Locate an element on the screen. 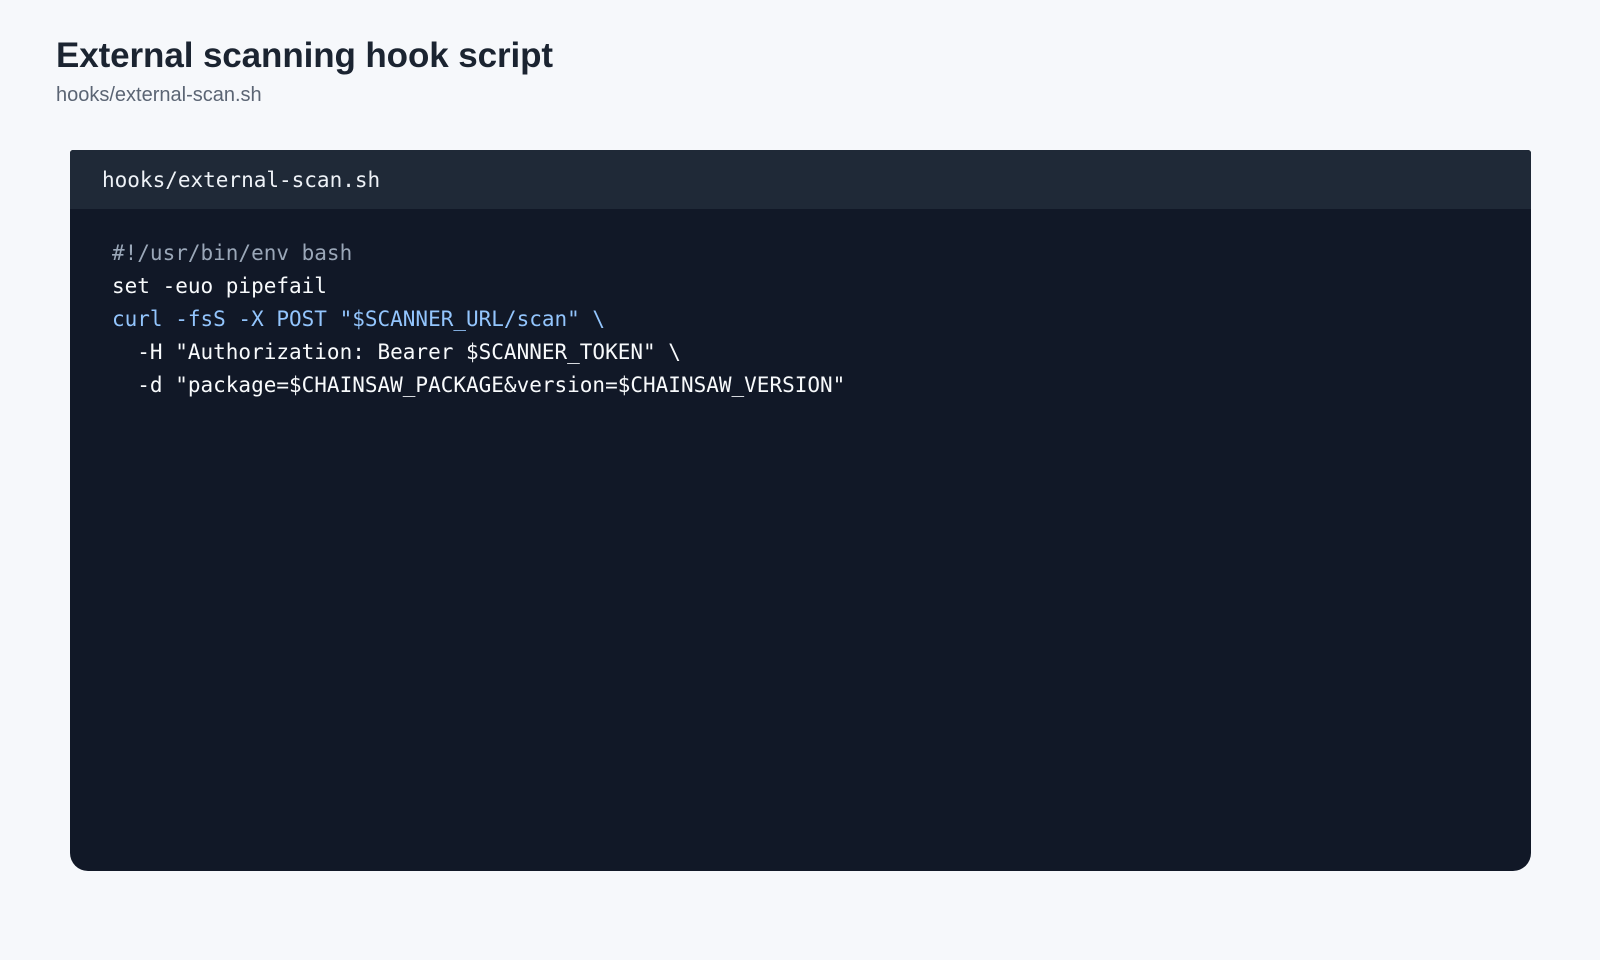 The height and width of the screenshot is (960, 1600). code-line-shell-options: set -euo pipefail is located at coordinates (219, 286).